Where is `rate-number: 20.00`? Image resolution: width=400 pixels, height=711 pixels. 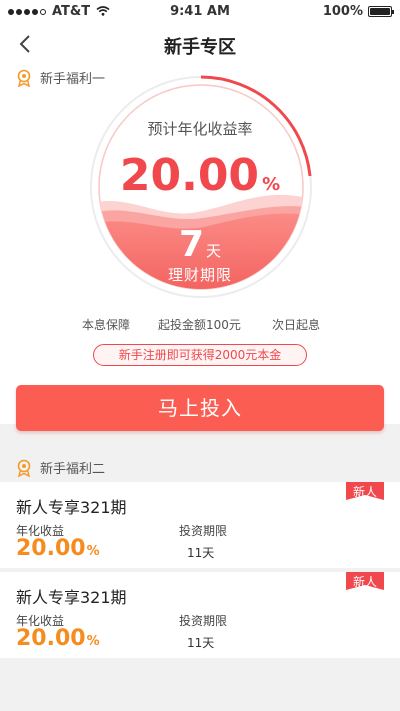 rate-number: 20.00 is located at coordinates (189, 175).